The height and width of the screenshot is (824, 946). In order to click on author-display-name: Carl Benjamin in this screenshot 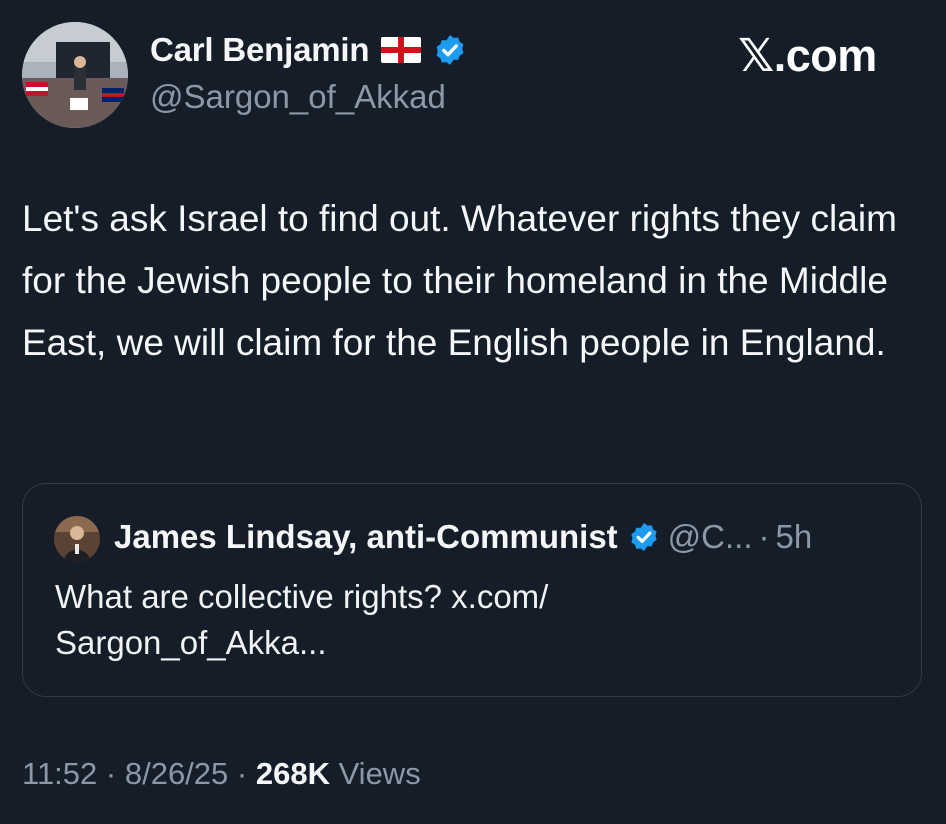, I will do `click(259, 50)`.